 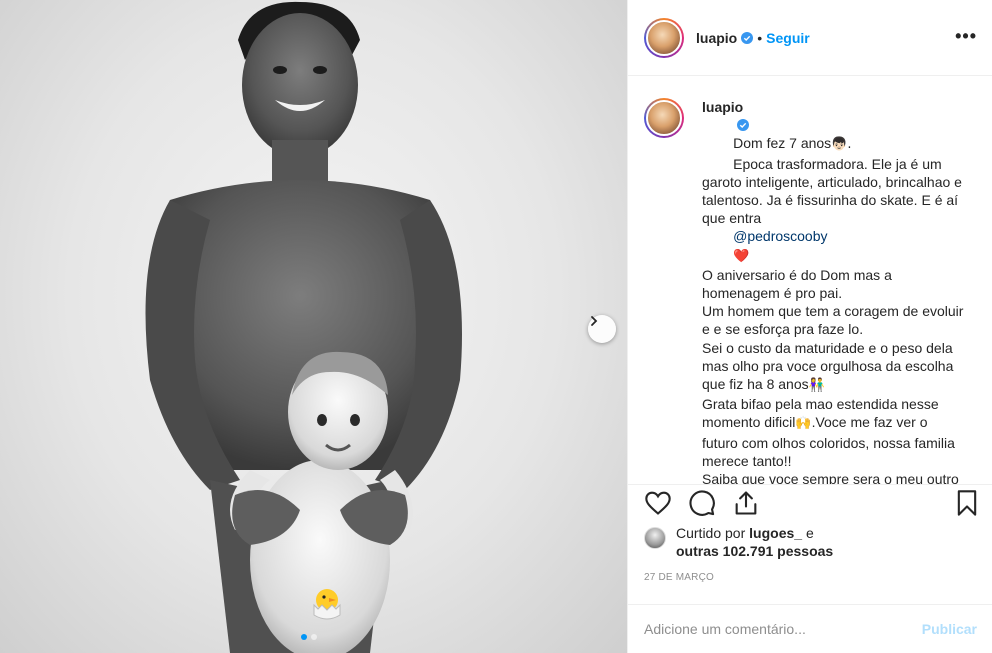 What do you see at coordinates (655, 538) in the screenshot?
I see `liker-avatar` at bounding box center [655, 538].